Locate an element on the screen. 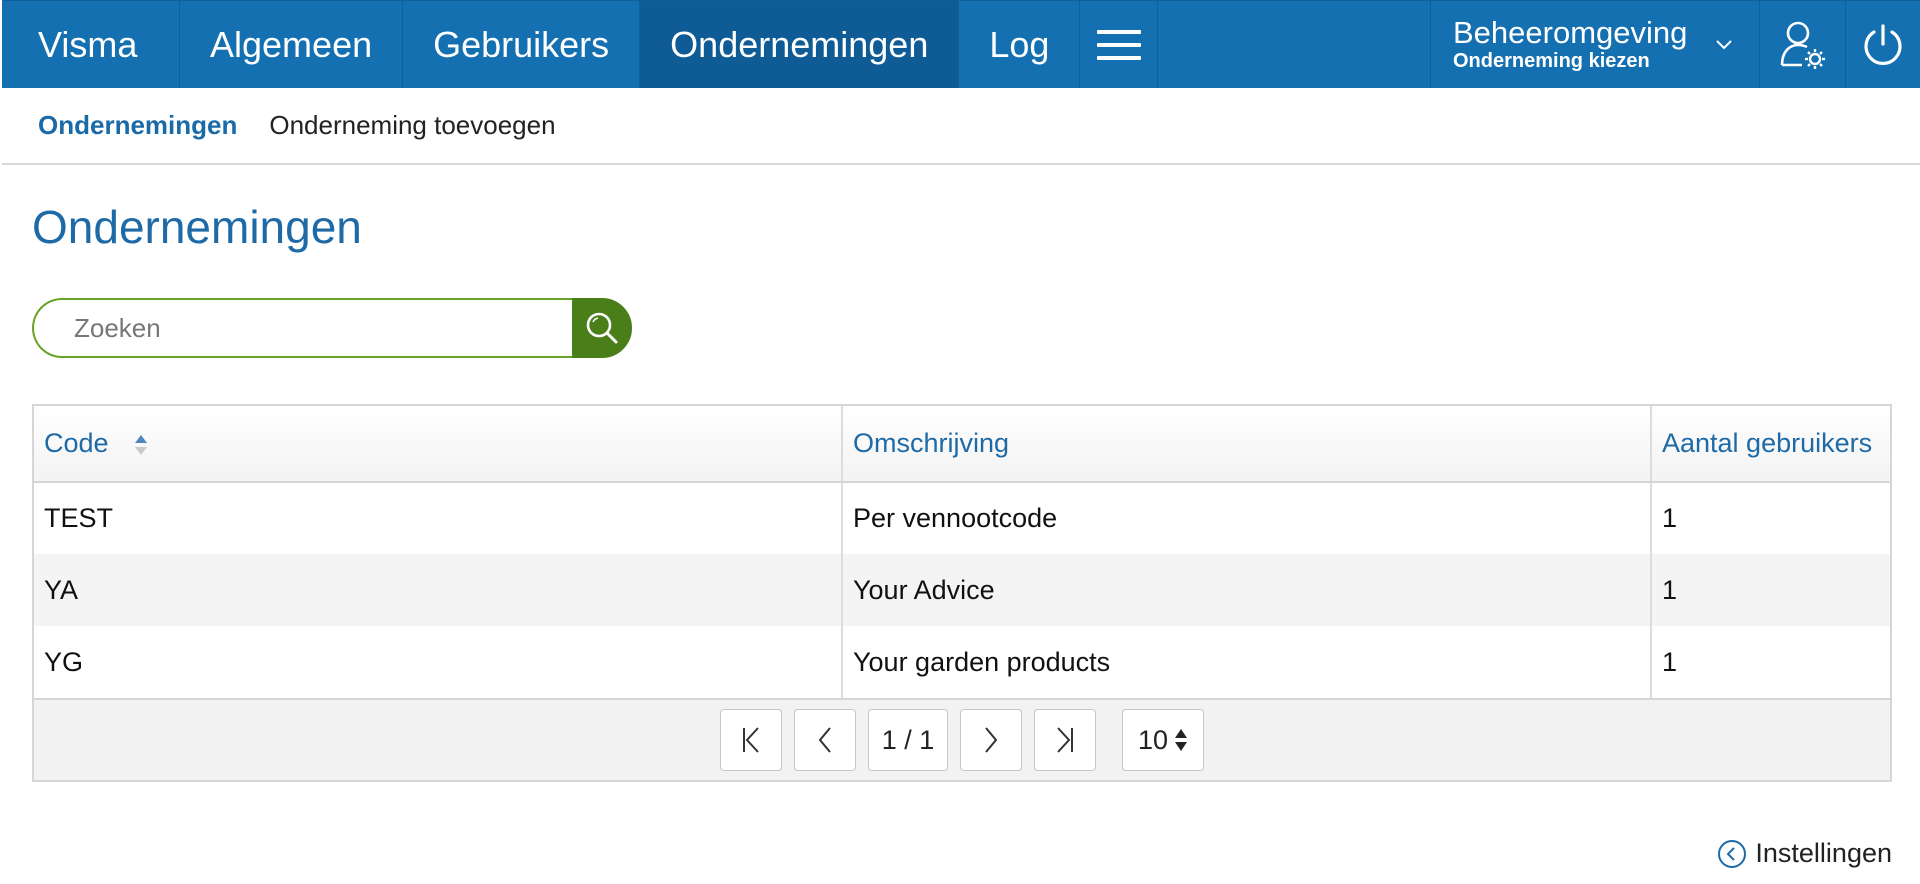  table-header-row: Code Omschrijving Aantal gebruikers is located at coordinates (962, 444).